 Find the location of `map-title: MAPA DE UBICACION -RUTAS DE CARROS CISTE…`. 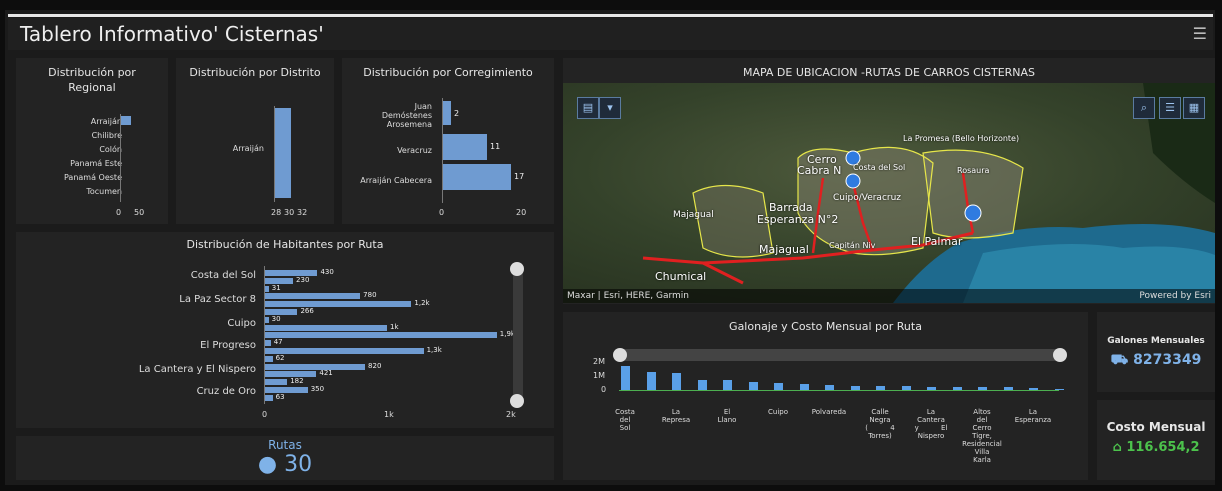

map-title: MAPA DE UBICACION -RUTAS DE CARROS CISTE… is located at coordinates (889, 72).